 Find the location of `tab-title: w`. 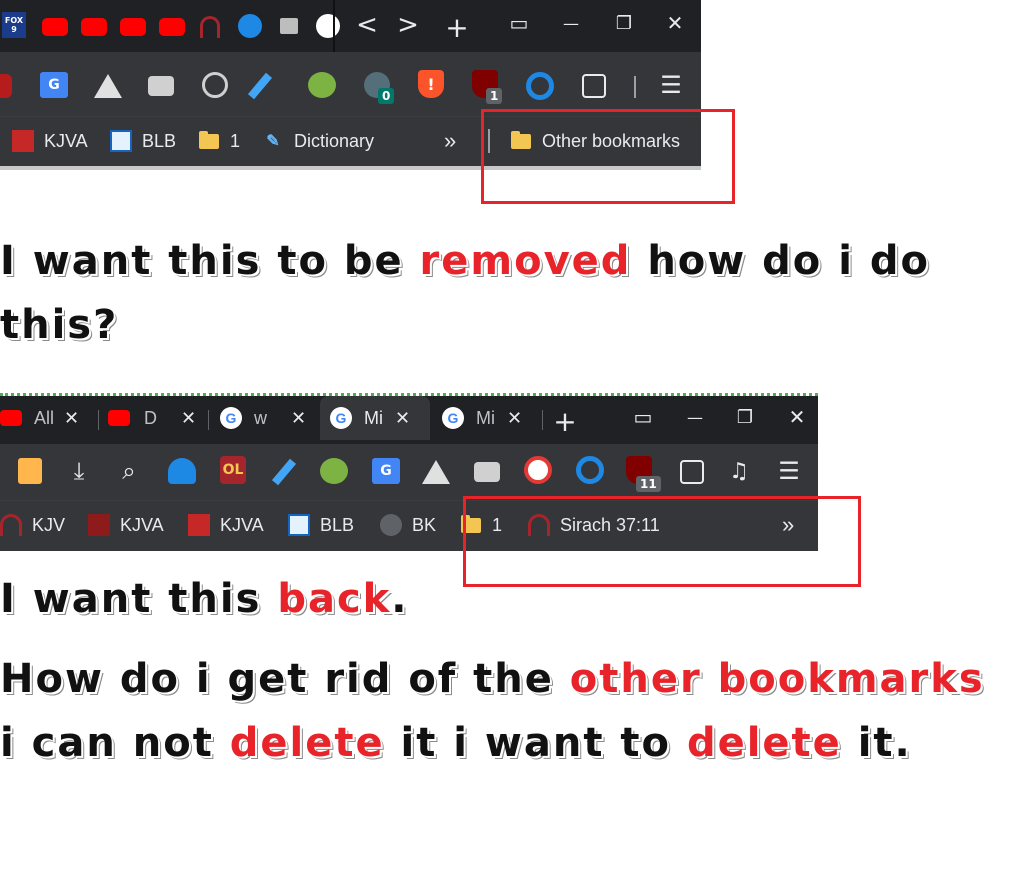

tab-title: w is located at coordinates (260, 417).